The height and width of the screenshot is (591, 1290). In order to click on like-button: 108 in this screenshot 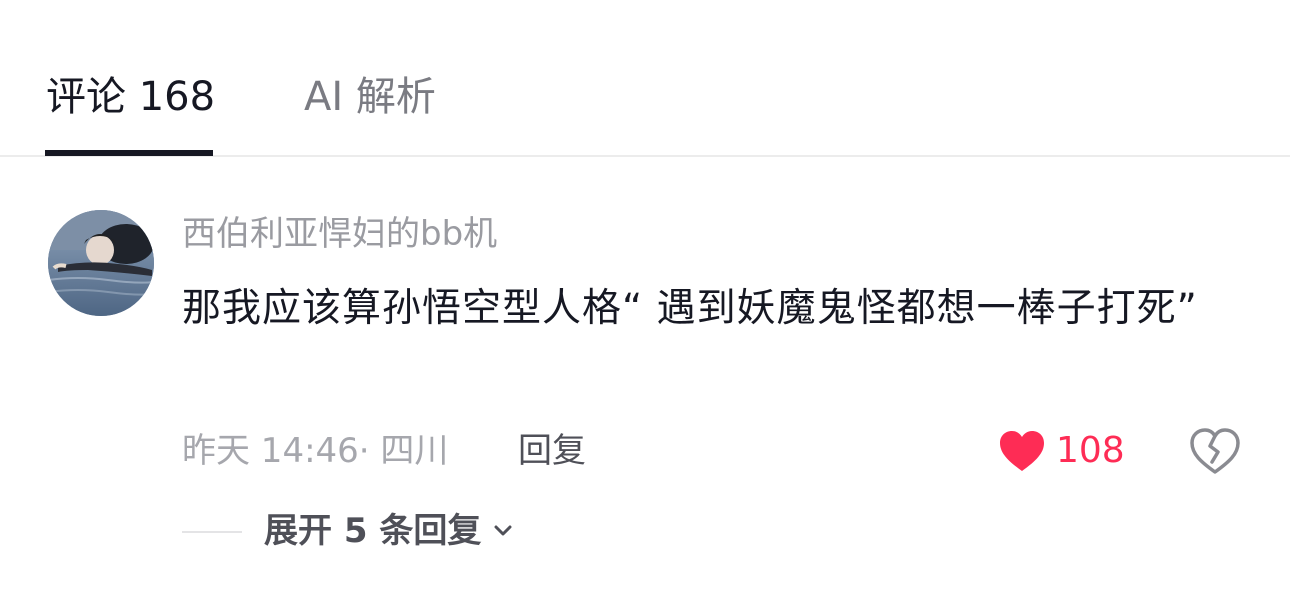, I will do `click(1061, 451)`.